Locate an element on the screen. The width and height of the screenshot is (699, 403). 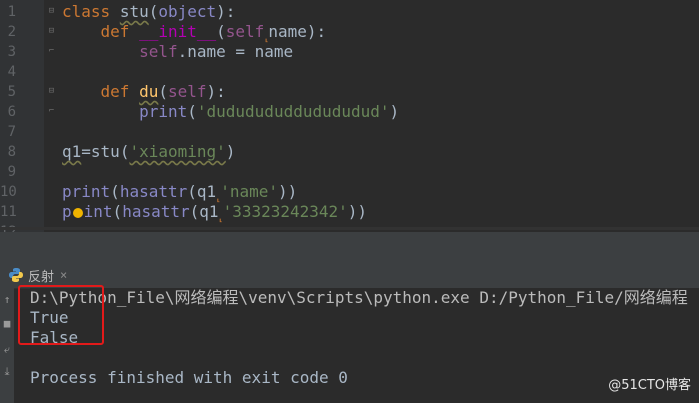
line-number: 9 is located at coordinates (11, 172).